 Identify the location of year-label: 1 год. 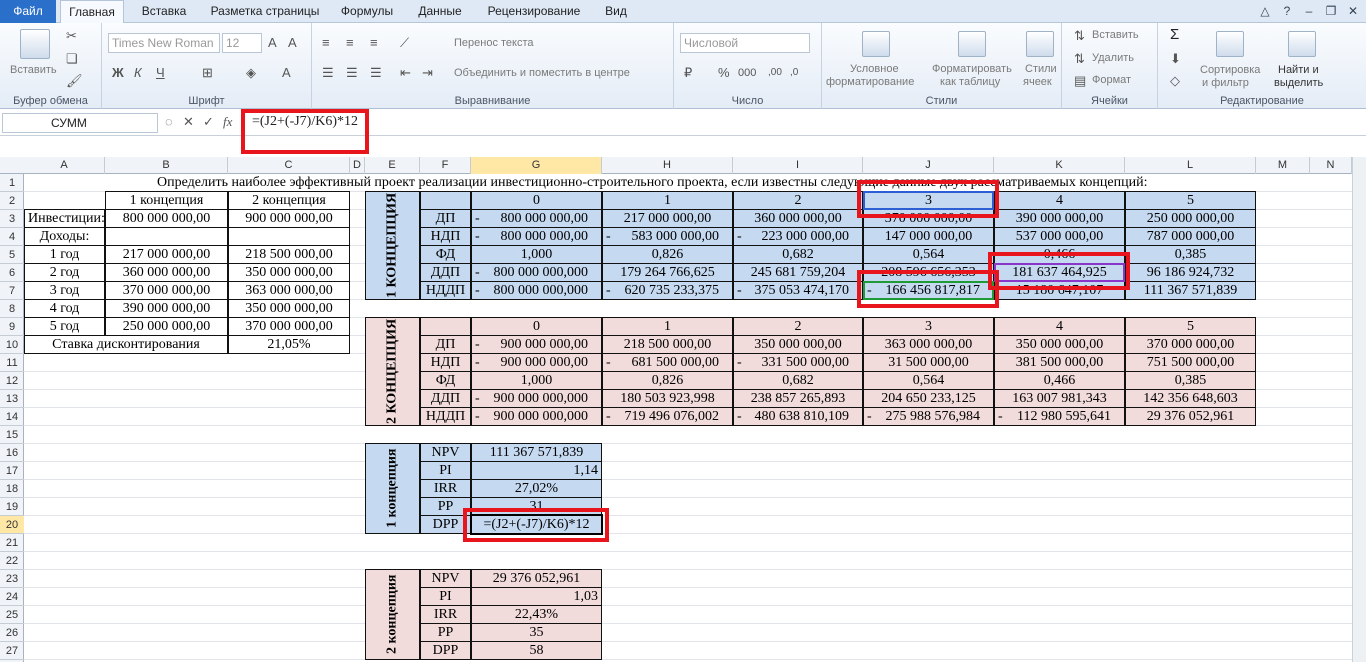
(64, 254).